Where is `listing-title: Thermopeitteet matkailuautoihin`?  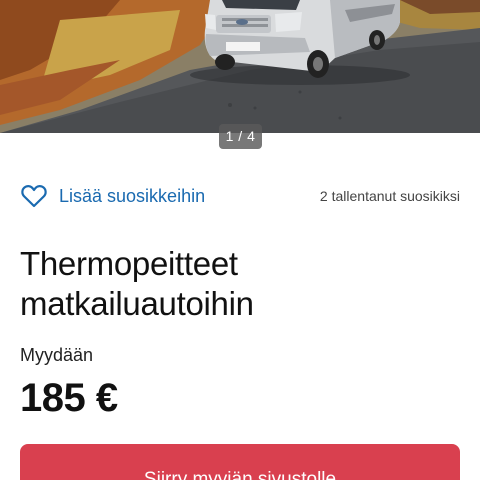 listing-title: Thermopeitteet matkailuautoihin is located at coordinates (137, 283).